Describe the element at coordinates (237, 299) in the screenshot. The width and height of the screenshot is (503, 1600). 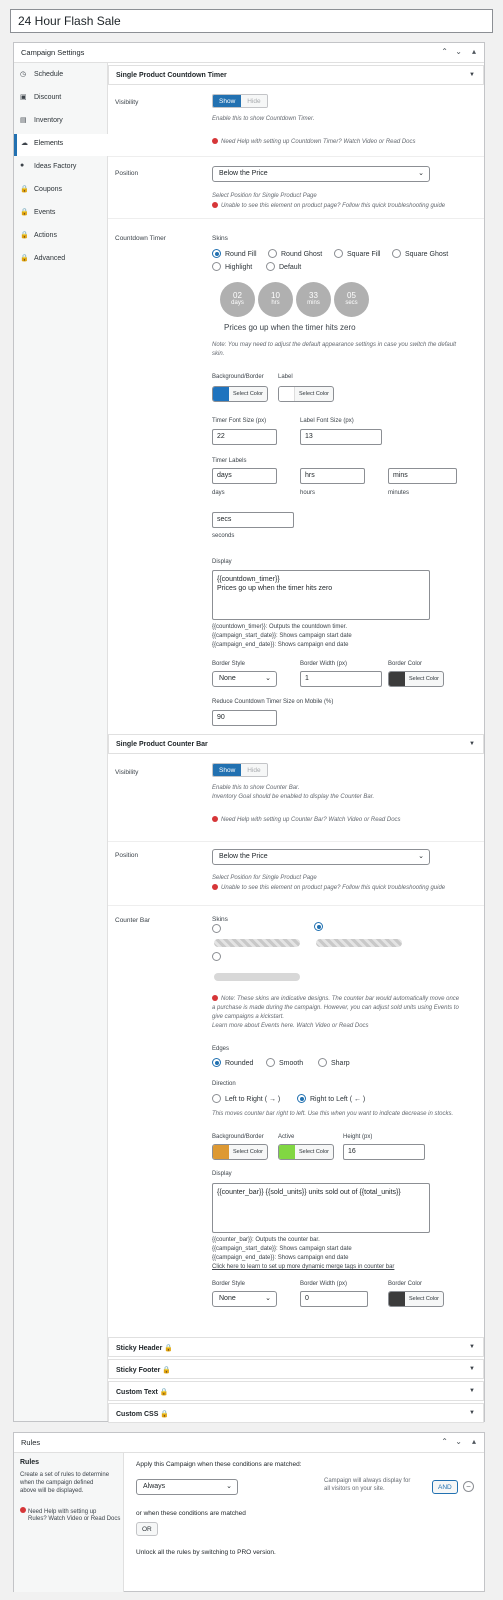
I see `timer-days-circle: 02 days` at that location.